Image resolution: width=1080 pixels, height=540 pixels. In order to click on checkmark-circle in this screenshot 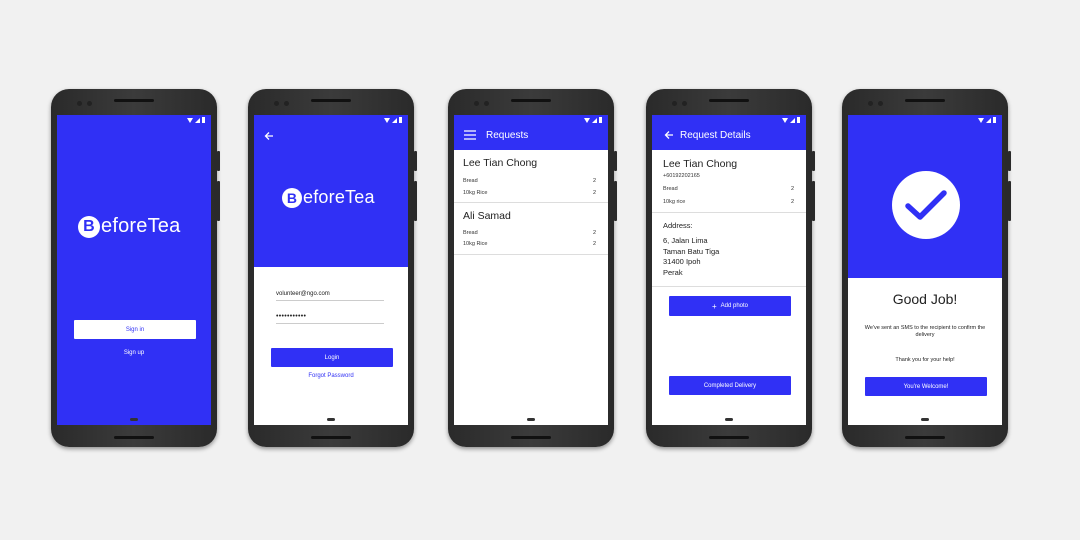, I will do `click(926, 205)`.